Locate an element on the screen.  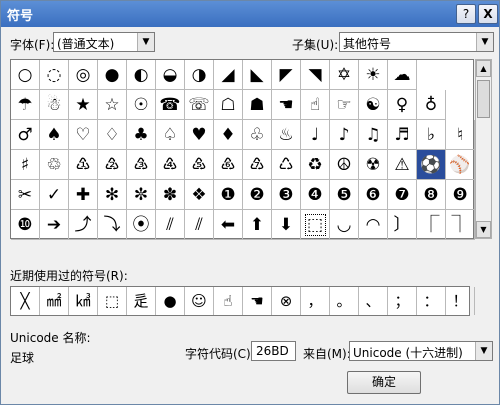
symbol-cell: ⬇ is located at coordinates (286, 225).